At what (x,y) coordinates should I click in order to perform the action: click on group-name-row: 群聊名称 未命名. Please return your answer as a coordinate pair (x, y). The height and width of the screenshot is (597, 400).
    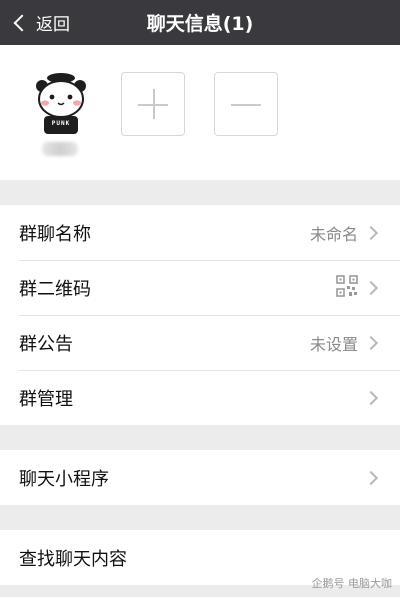
    Looking at the image, I should click on (200, 232).